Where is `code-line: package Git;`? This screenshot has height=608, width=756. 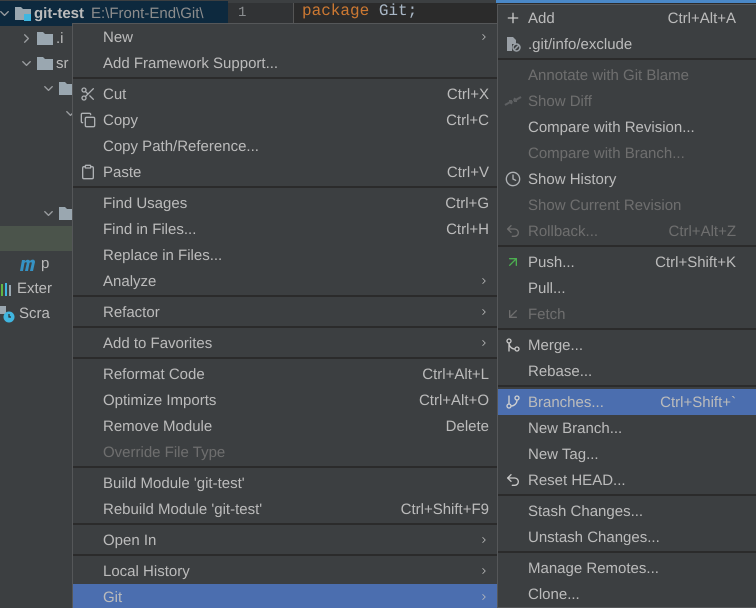 code-line: package Git; is located at coordinates (359, 11).